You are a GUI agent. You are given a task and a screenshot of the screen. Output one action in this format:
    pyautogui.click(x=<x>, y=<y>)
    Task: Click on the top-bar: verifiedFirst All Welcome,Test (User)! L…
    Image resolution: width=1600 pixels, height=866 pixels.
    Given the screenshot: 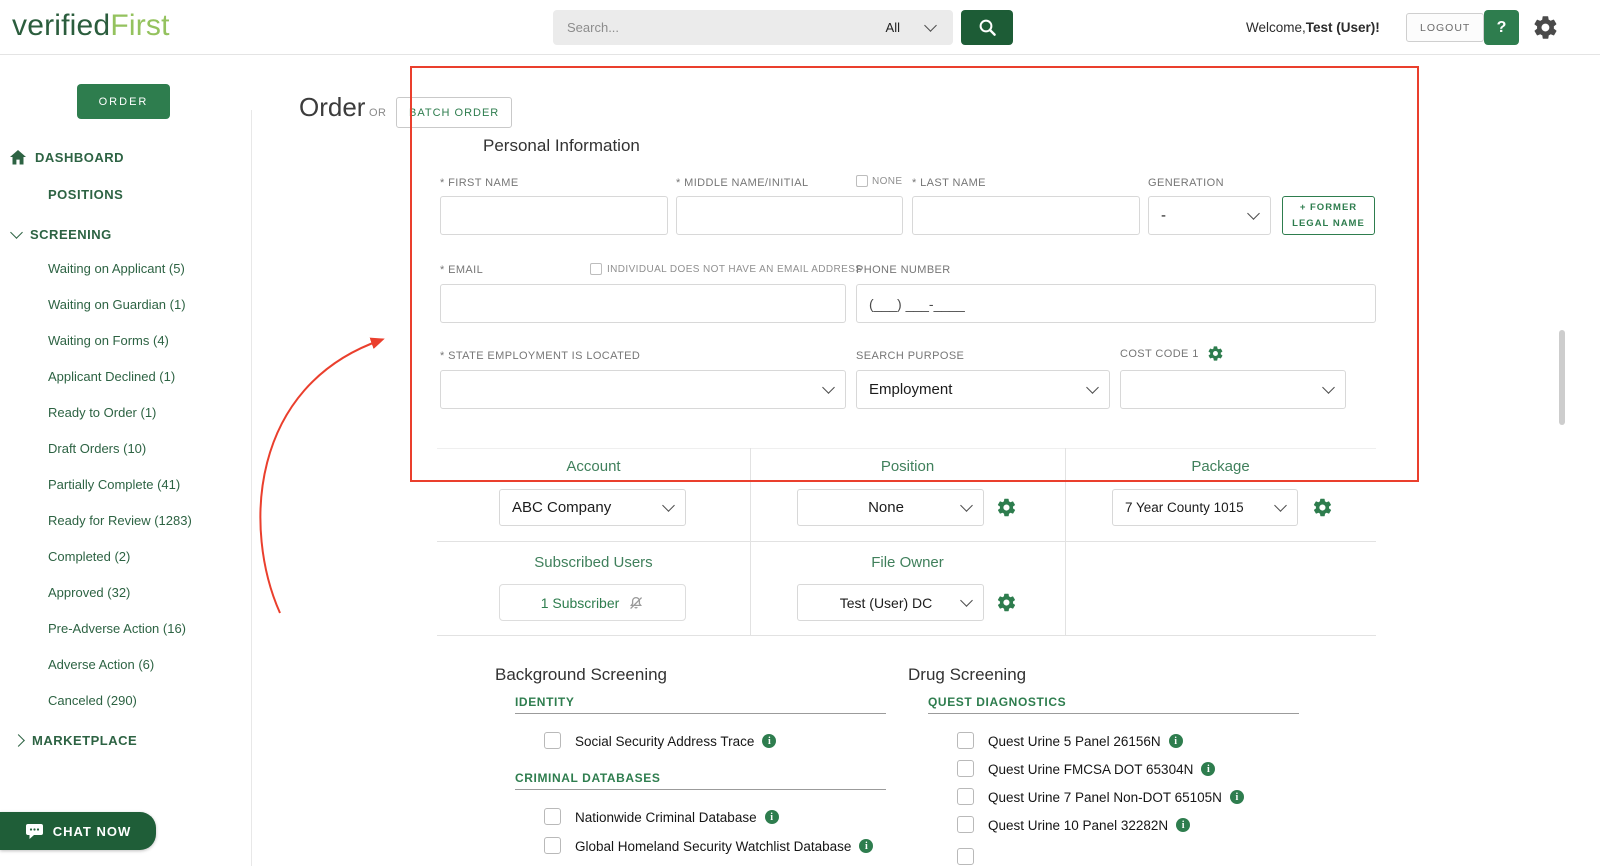 What is the action you would take?
    pyautogui.click(x=800, y=27)
    